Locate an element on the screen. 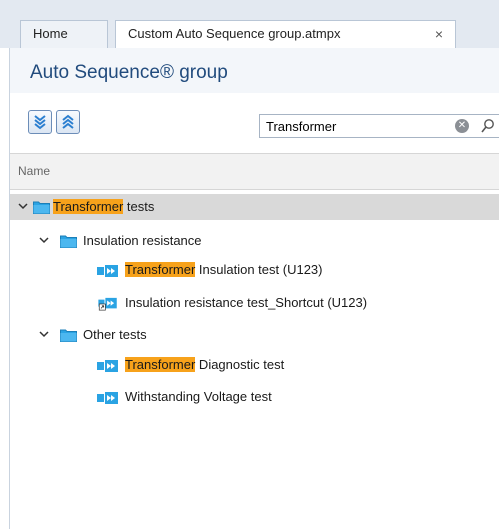 This screenshot has width=499, height=529. tab-strip: Home Custom Auto Sequence group.atmpx × is located at coordinates (249, 24).